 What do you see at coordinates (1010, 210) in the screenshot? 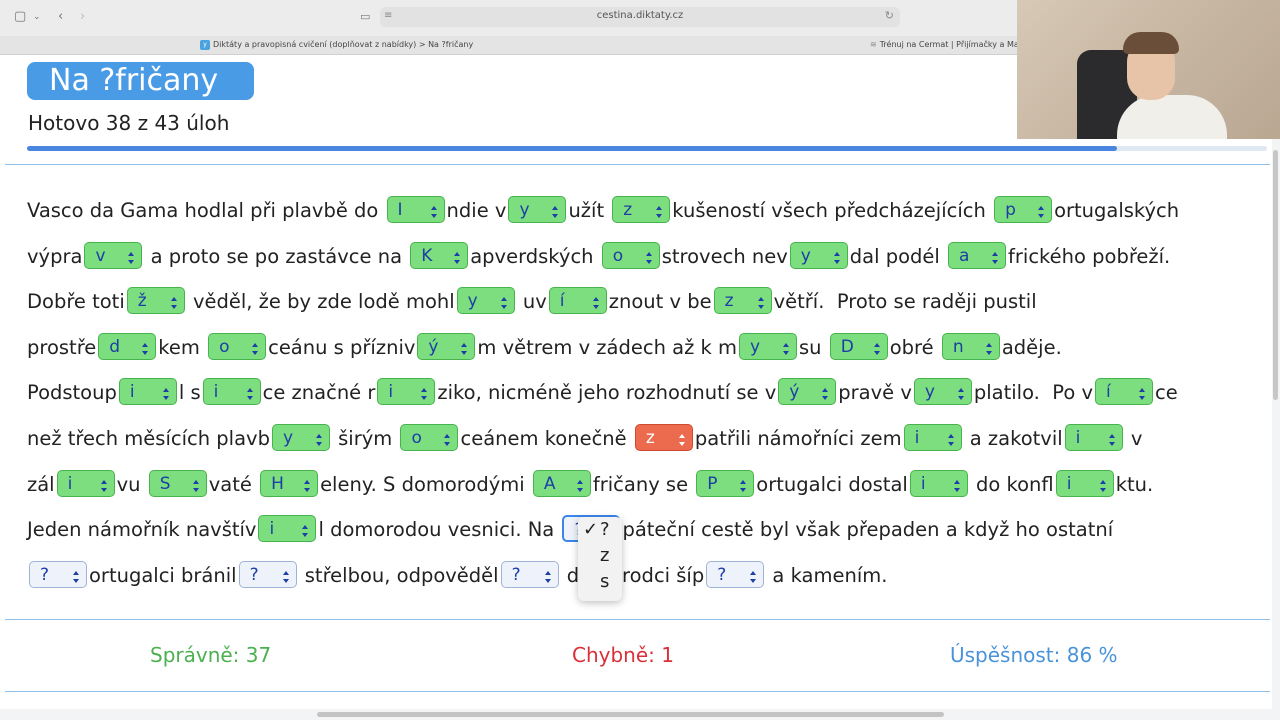
I see `gap-value: p` at bounding box center [1010, 210].